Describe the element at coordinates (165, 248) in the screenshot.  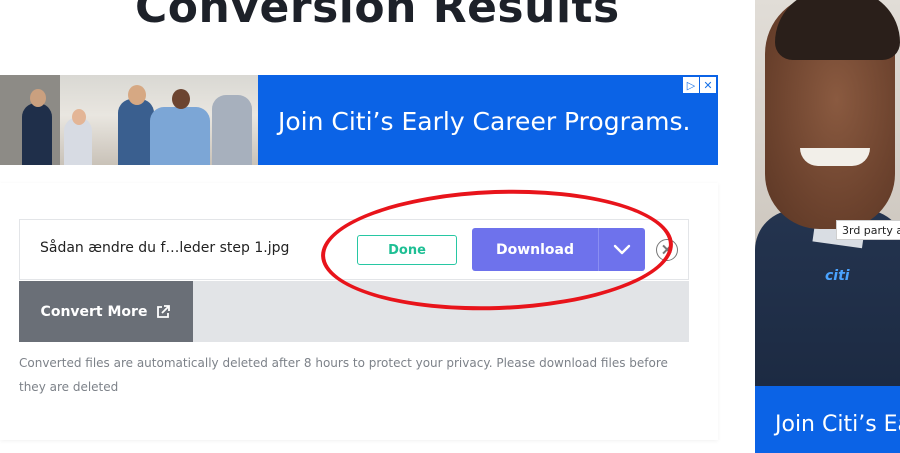
I see `file-name: Sådan ændre du f…leder step 1.jpg` at that location.